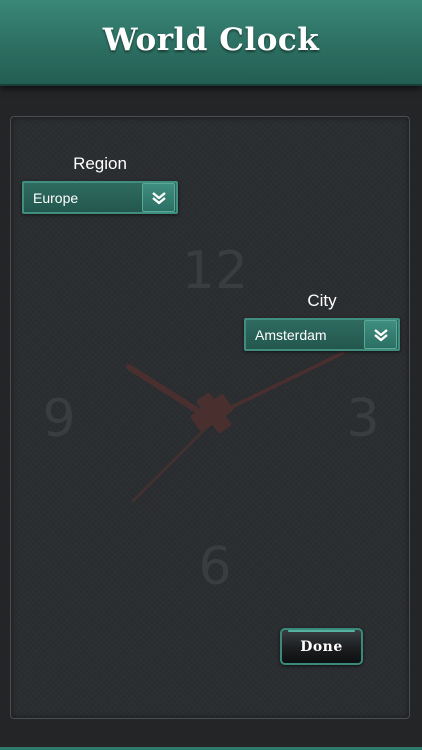 The height and width of the screenshot is (750, 422). I want to click on header-bar: World Clock, so click(211, 43).